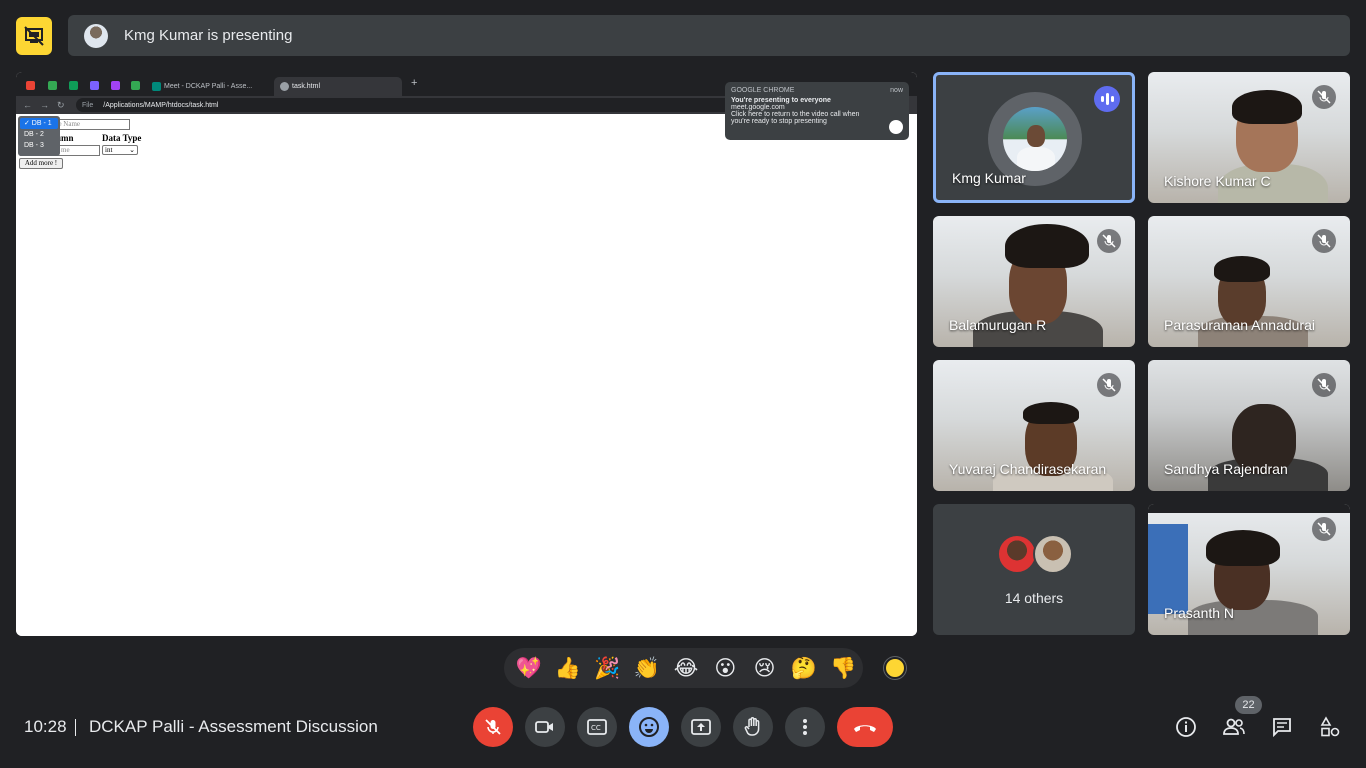 This screenshot has width=1366, height=768. I want to click on participant-name: Balamurugan R, so click(998, 325).